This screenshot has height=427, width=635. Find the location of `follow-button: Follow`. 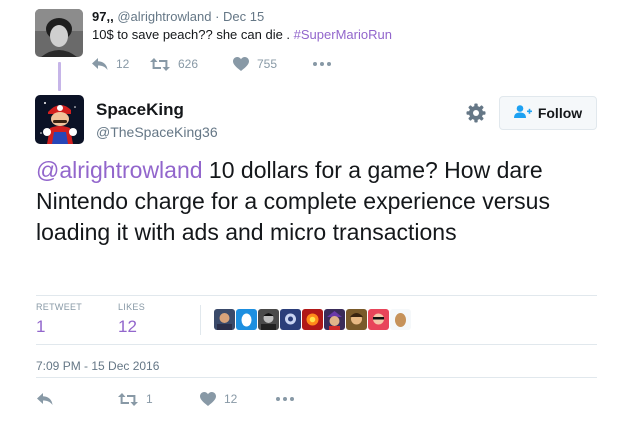

follow-button: Follow is located at coordinates (548, 113).